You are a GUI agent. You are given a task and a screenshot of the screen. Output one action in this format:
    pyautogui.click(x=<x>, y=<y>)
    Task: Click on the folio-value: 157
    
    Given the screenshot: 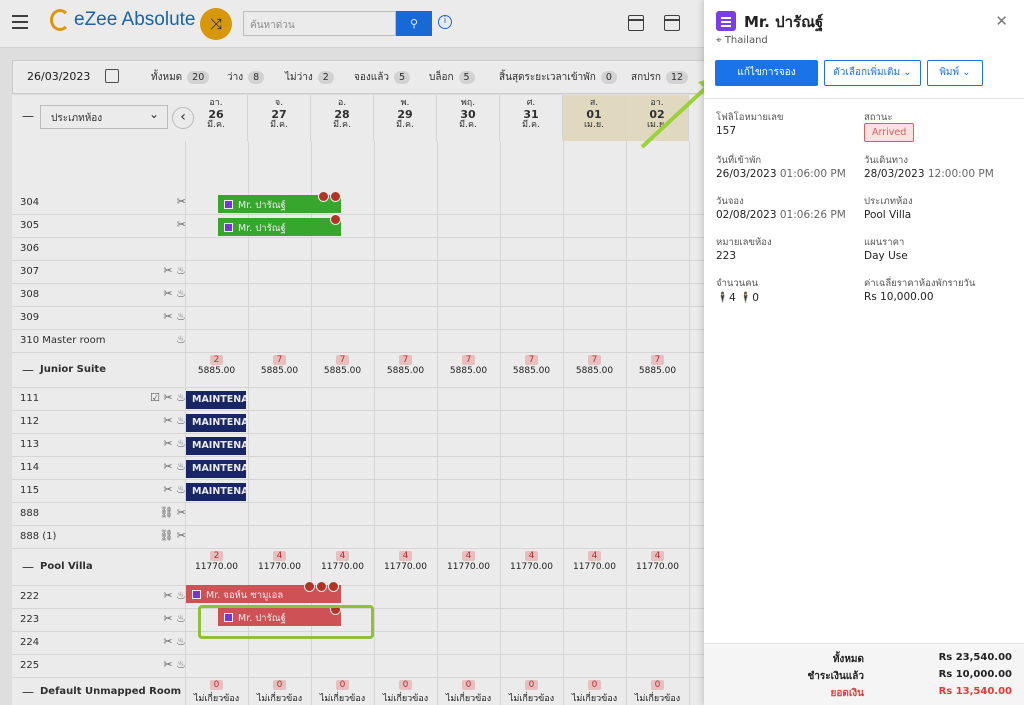 What is the action you would take?
    pyautogui.click(x=726, y=131)
    